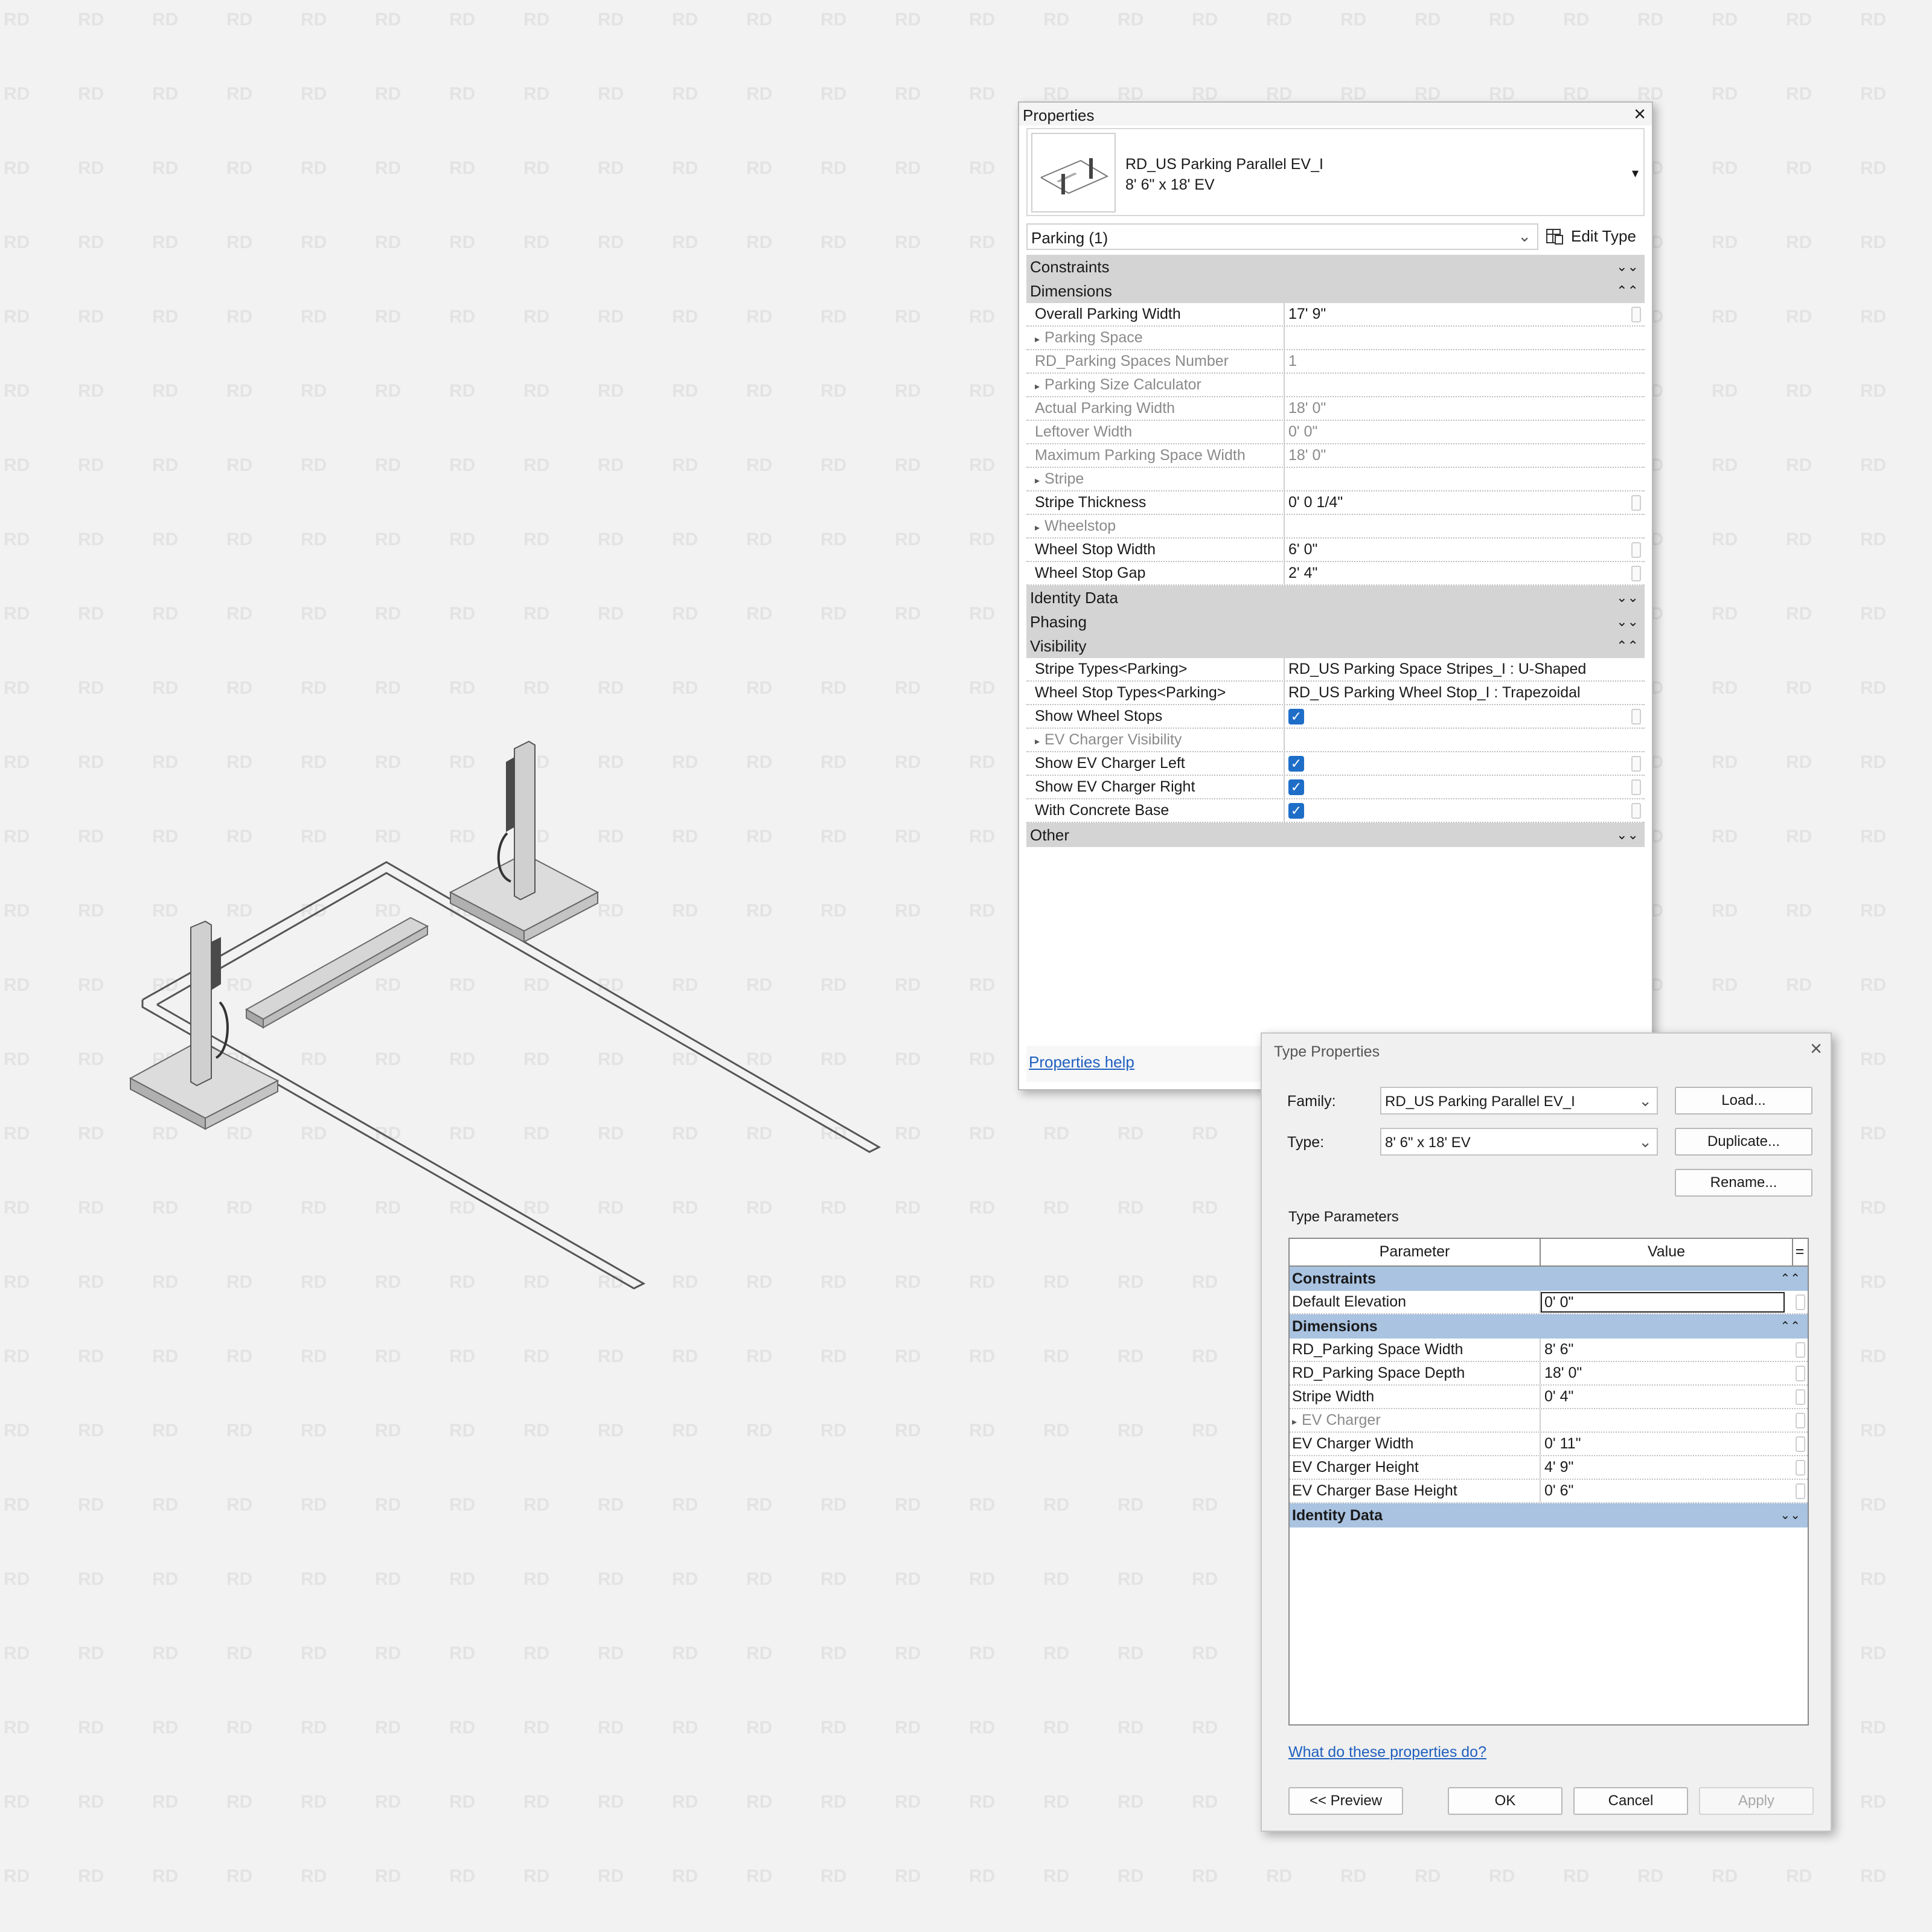  I want to click on param-value: 4' 9", so click(1558, 1467).